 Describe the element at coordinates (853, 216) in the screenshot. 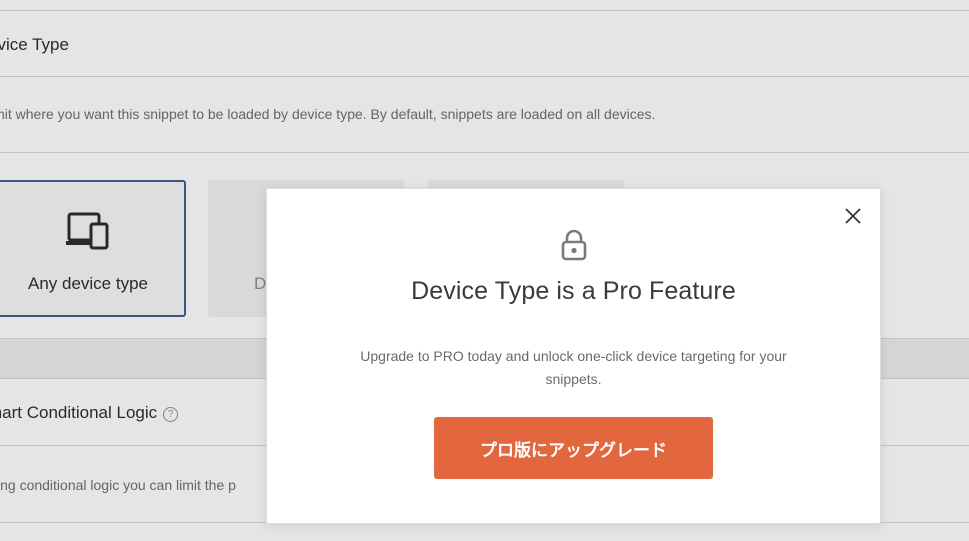

I see `close-icon` at that location.